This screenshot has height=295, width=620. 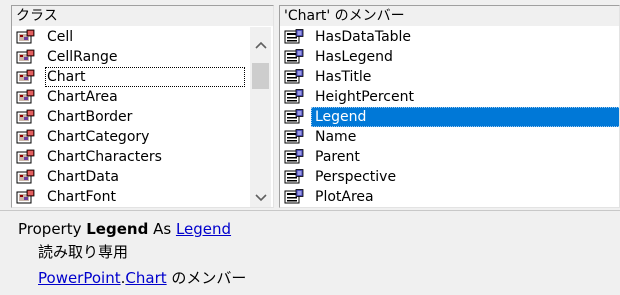 I want to click on class-item-label: ChartArea, so click(x=82, y=97).